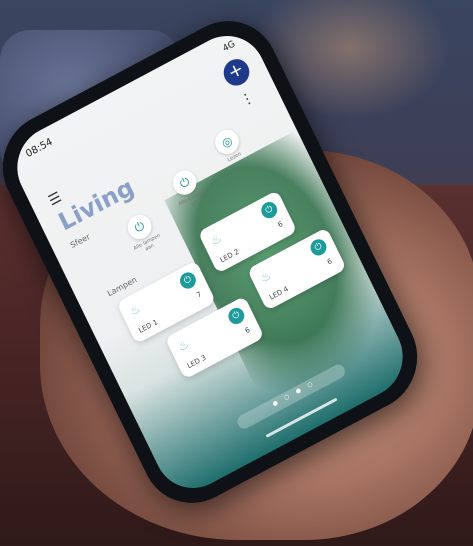 This screenshot has height=546, width=473. I want to click on scene-button-all-on: ⏻ Alle lampen aan, so click(142, 233).